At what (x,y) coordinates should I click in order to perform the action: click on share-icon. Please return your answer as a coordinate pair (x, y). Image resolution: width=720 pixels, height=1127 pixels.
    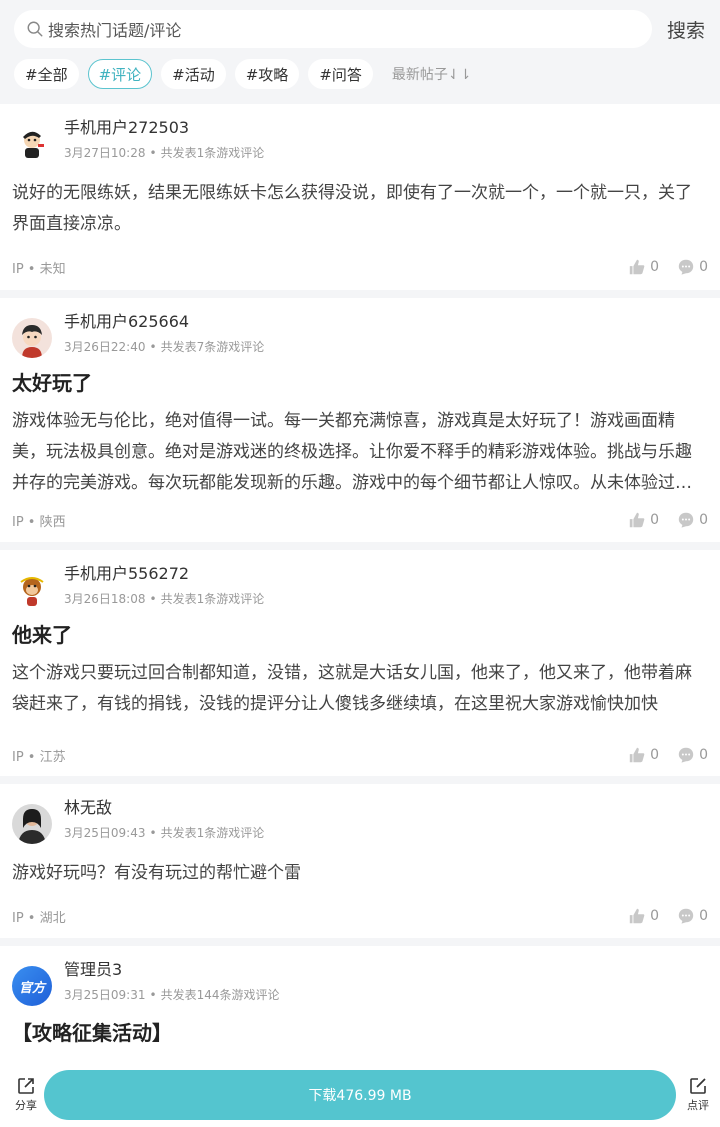
    Looking at the image, I should click on (26, 1086).